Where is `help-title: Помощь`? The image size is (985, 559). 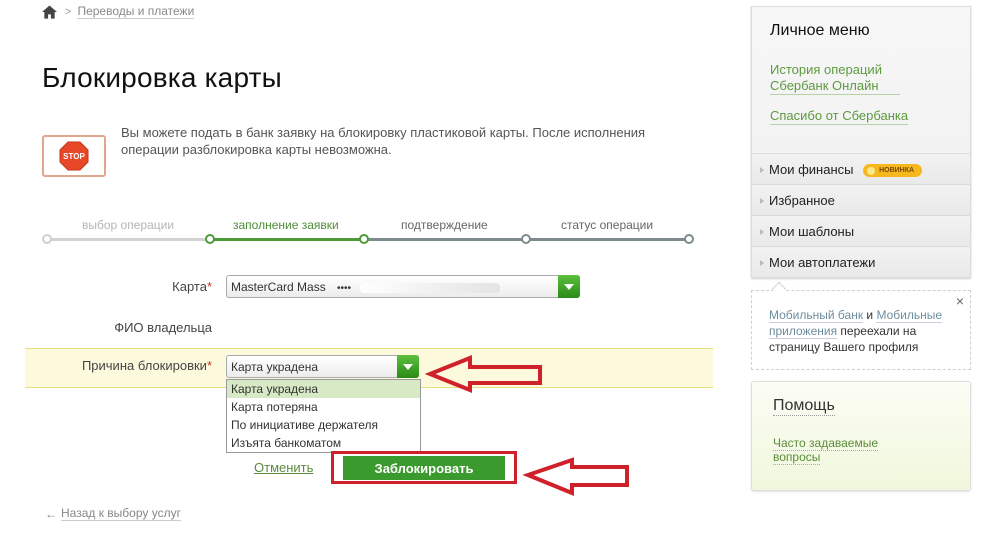
help-title: Помощь is located at coordinates (804, 406).